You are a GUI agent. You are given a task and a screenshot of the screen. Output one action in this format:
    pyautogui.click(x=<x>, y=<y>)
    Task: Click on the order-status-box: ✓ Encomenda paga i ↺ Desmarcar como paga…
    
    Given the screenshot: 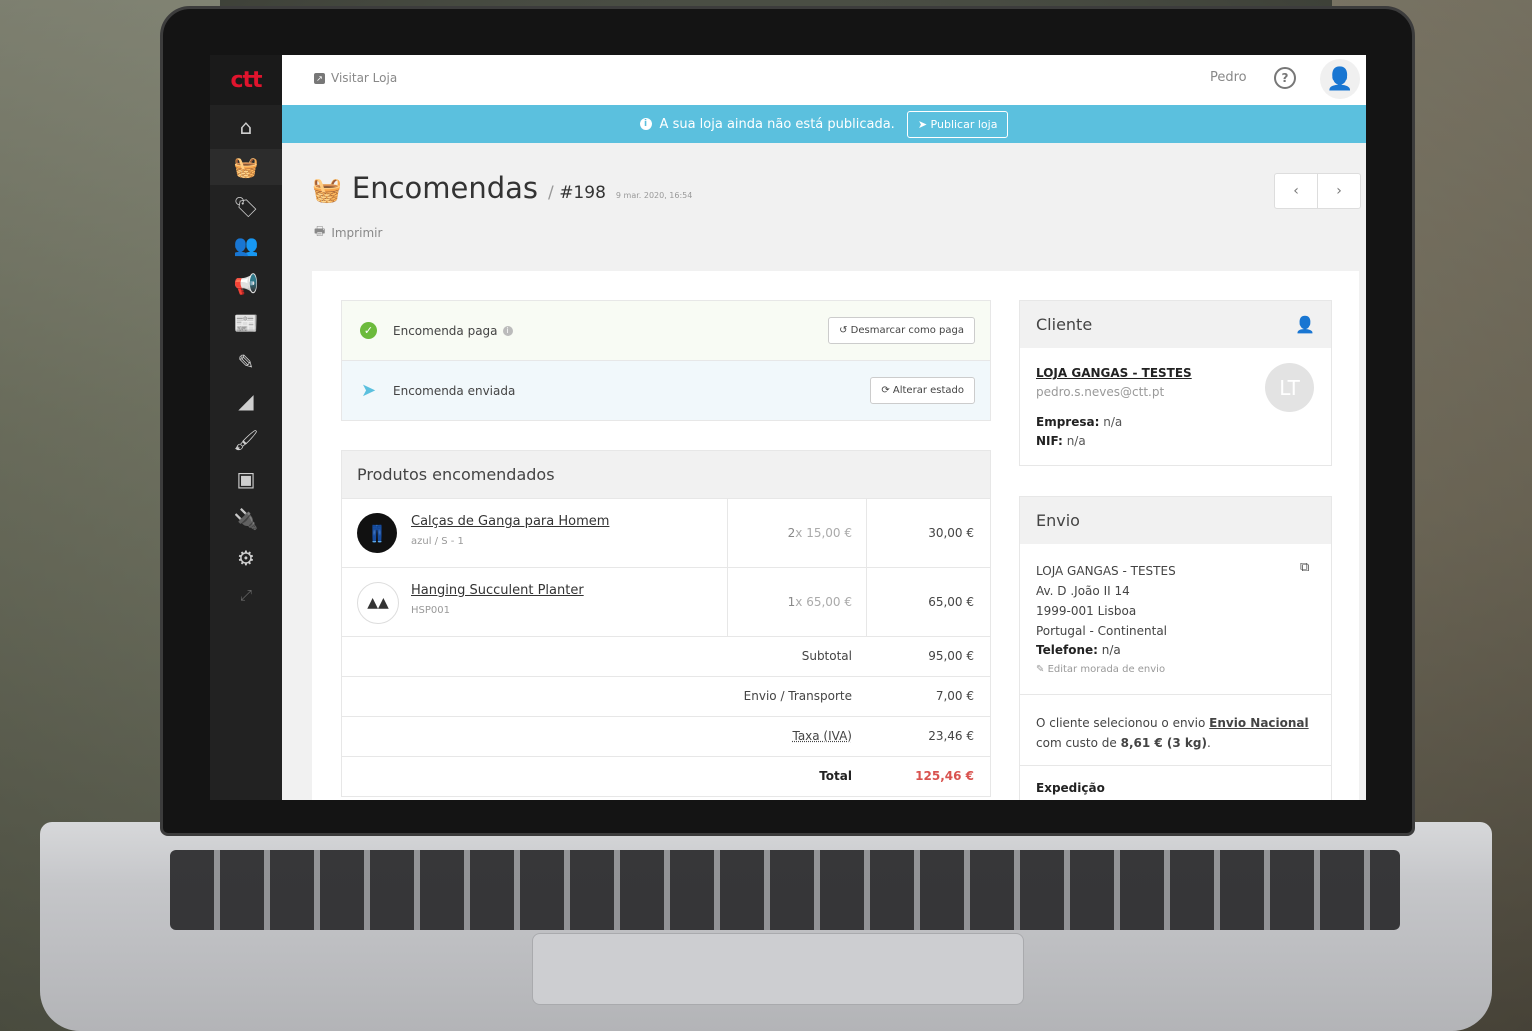 What is the action you would take?
    pyautogui.click(x=666, y=360)
    